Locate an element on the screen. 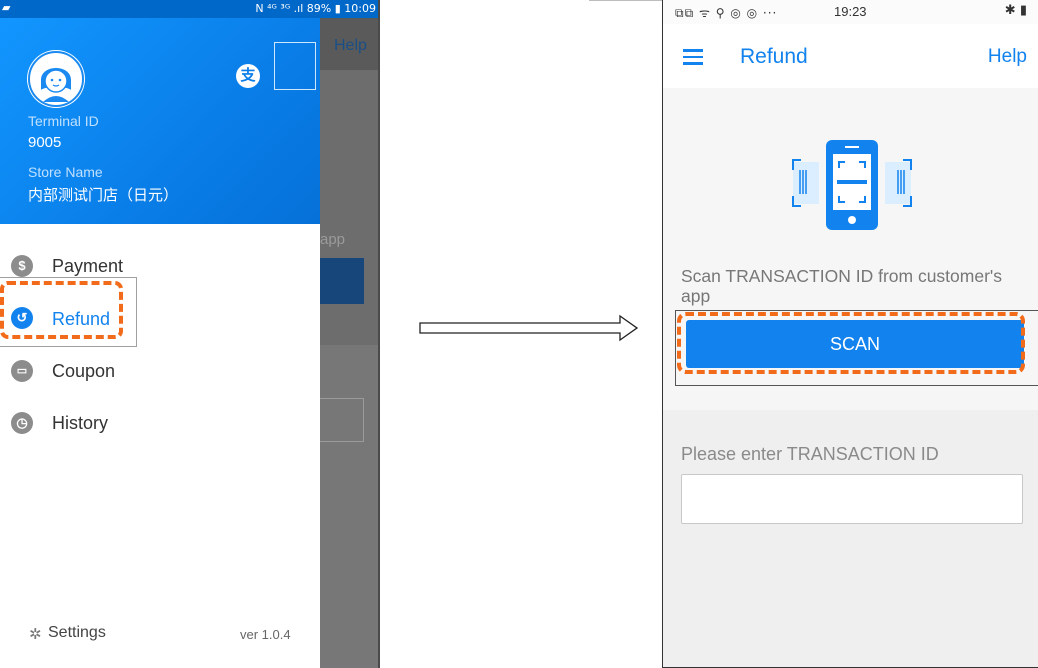 The width and height of the screenshot is (1038, 668). header-annotation-box is located at coordinates (295, 66).